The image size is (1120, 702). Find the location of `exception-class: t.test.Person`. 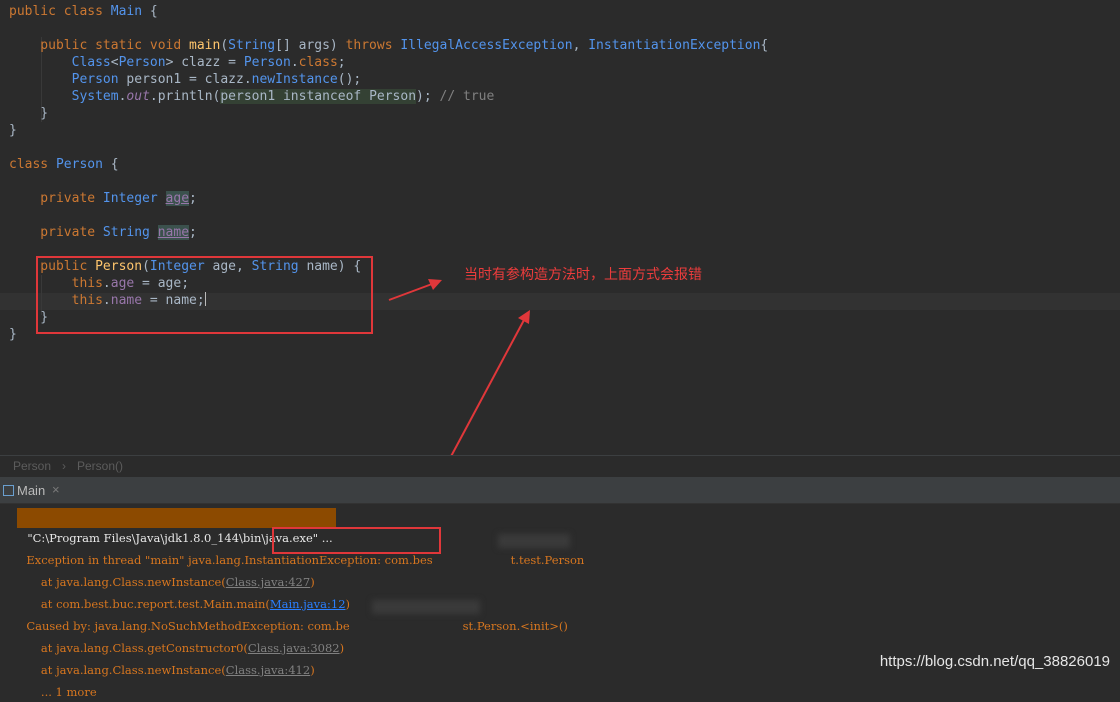

exception-class: t.test.Person is located at coordinates (547, 560).